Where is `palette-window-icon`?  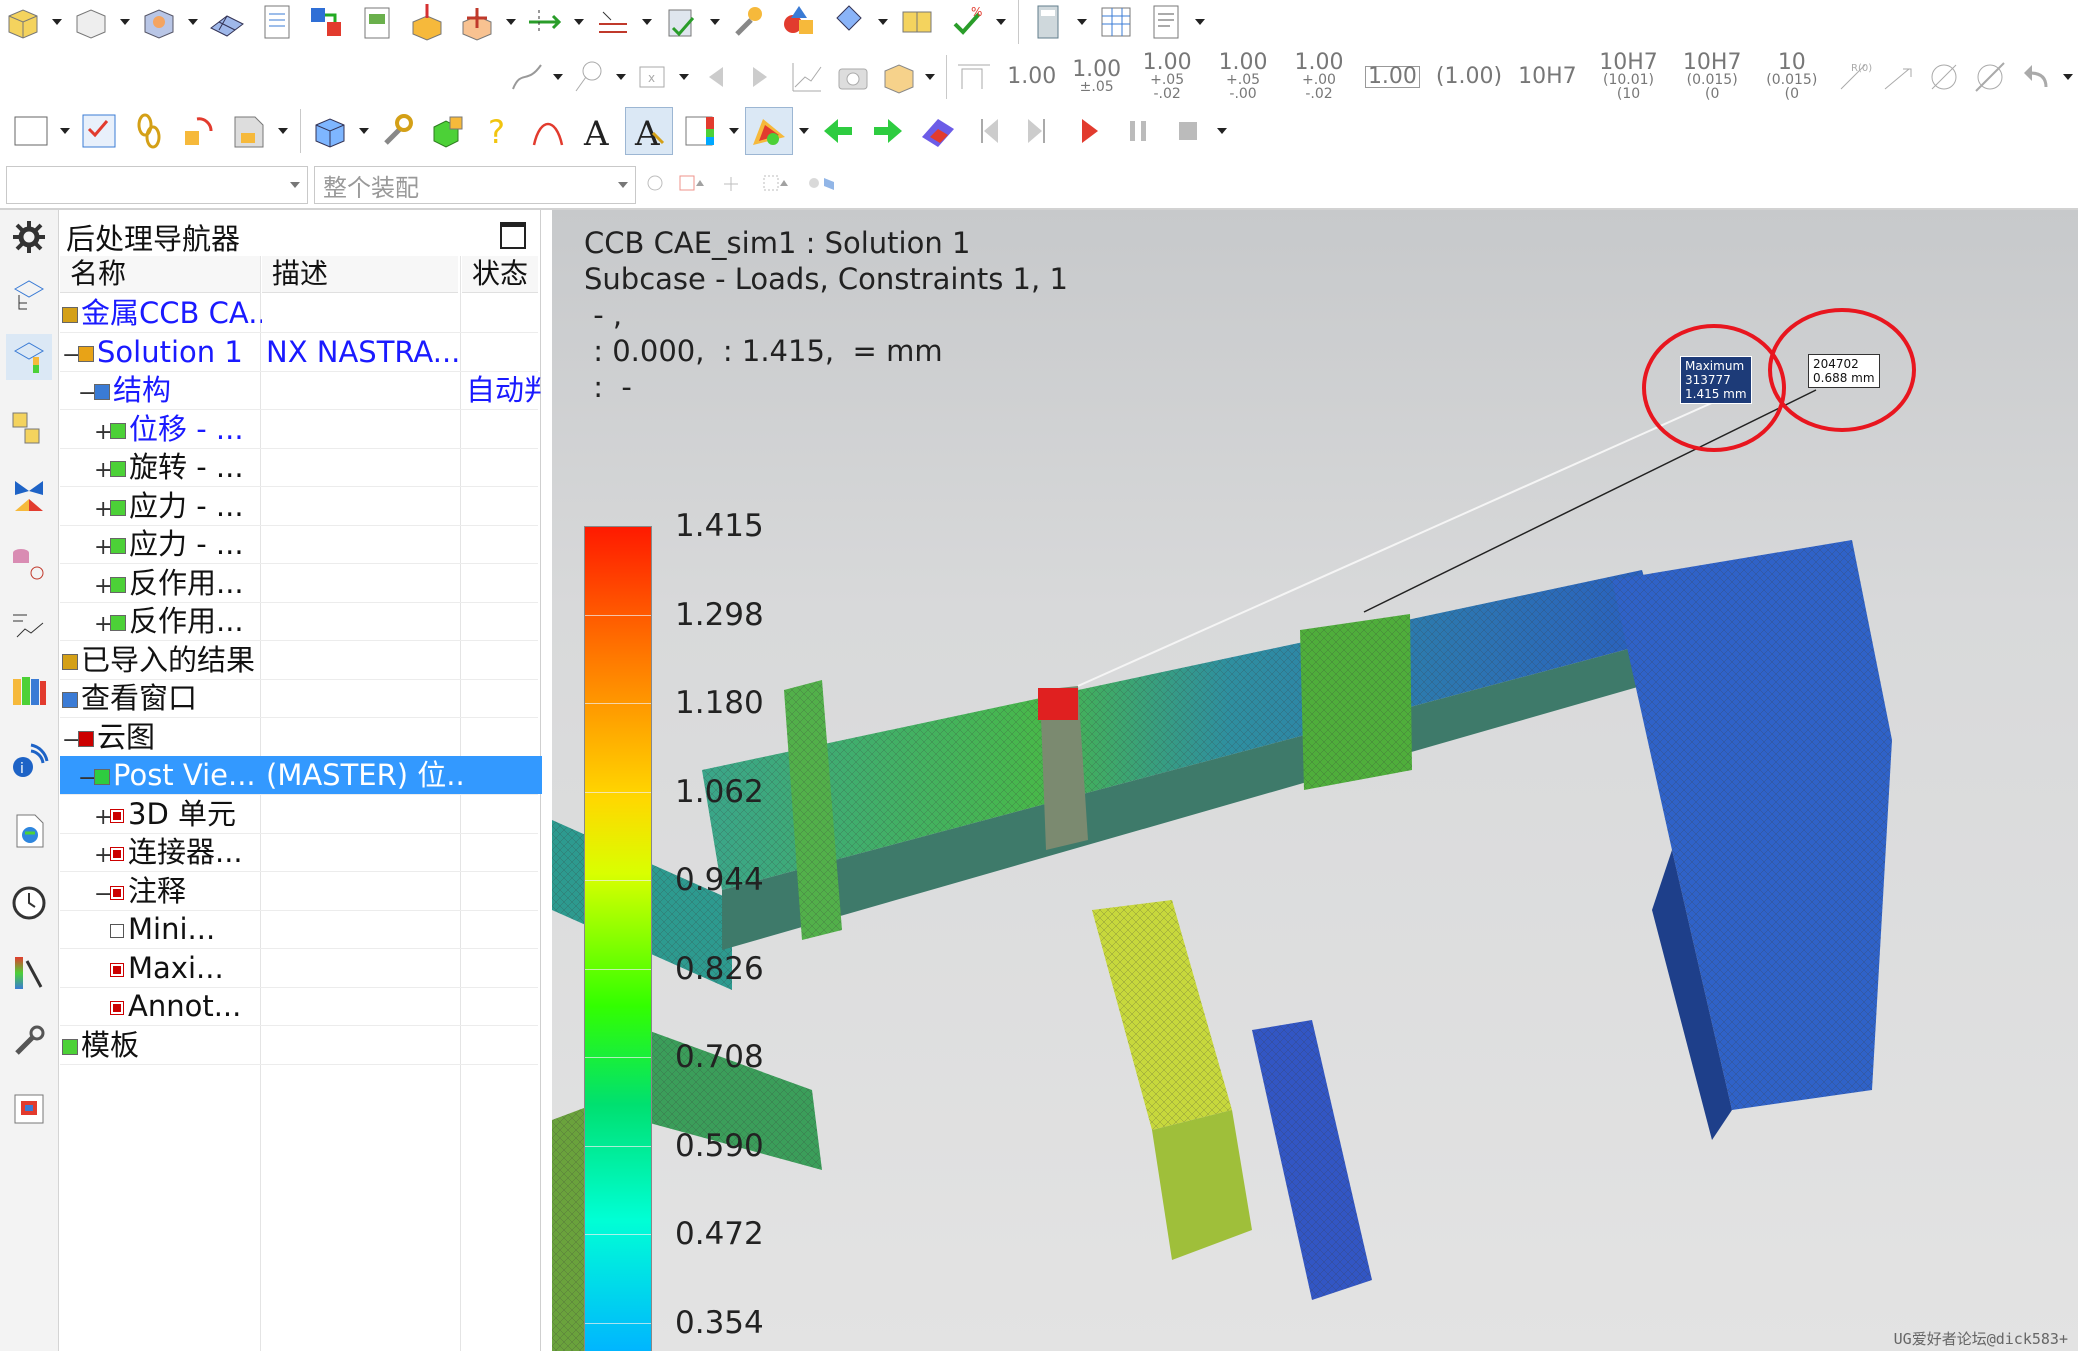
palette-window-icon is located at coordinates (29, 1109).